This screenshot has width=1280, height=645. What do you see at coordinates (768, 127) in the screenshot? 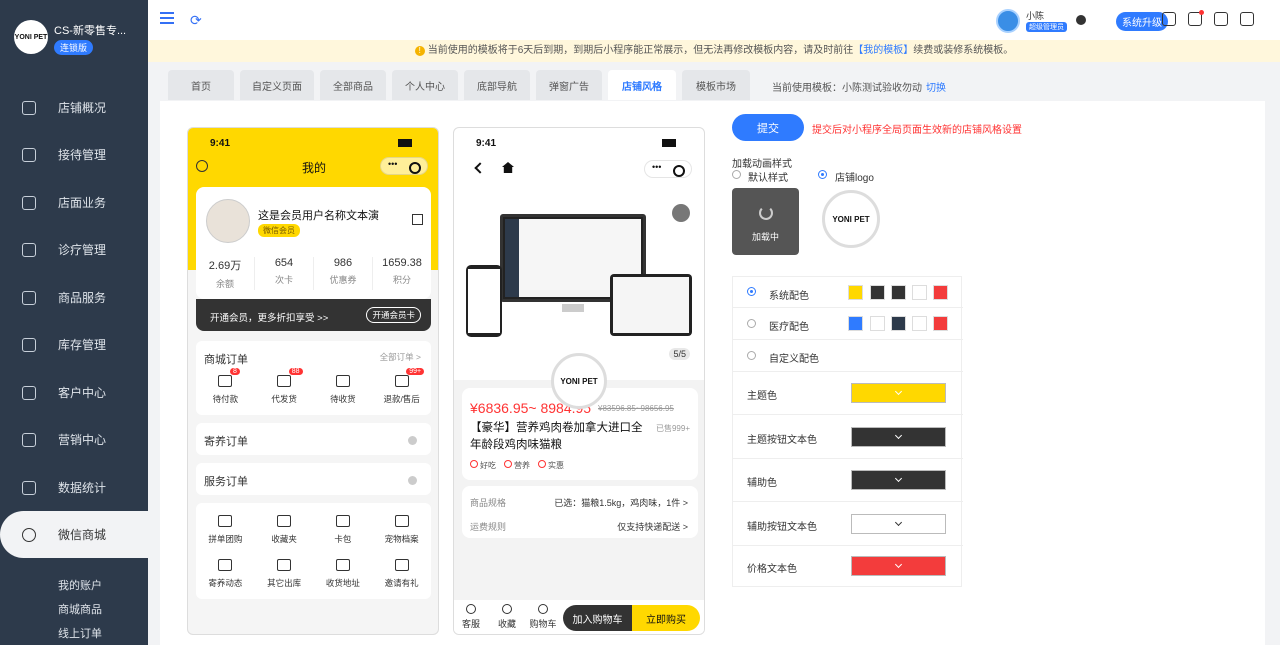
I see `submit-button: 提交` at bounding box center [768, 127].